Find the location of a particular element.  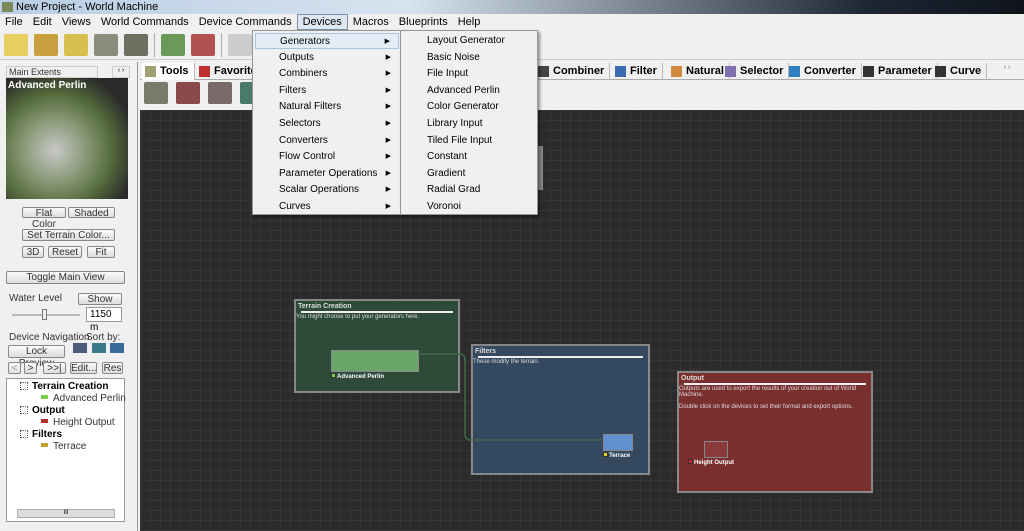

tree-group-output: Output is located at coordinates (37, 410).